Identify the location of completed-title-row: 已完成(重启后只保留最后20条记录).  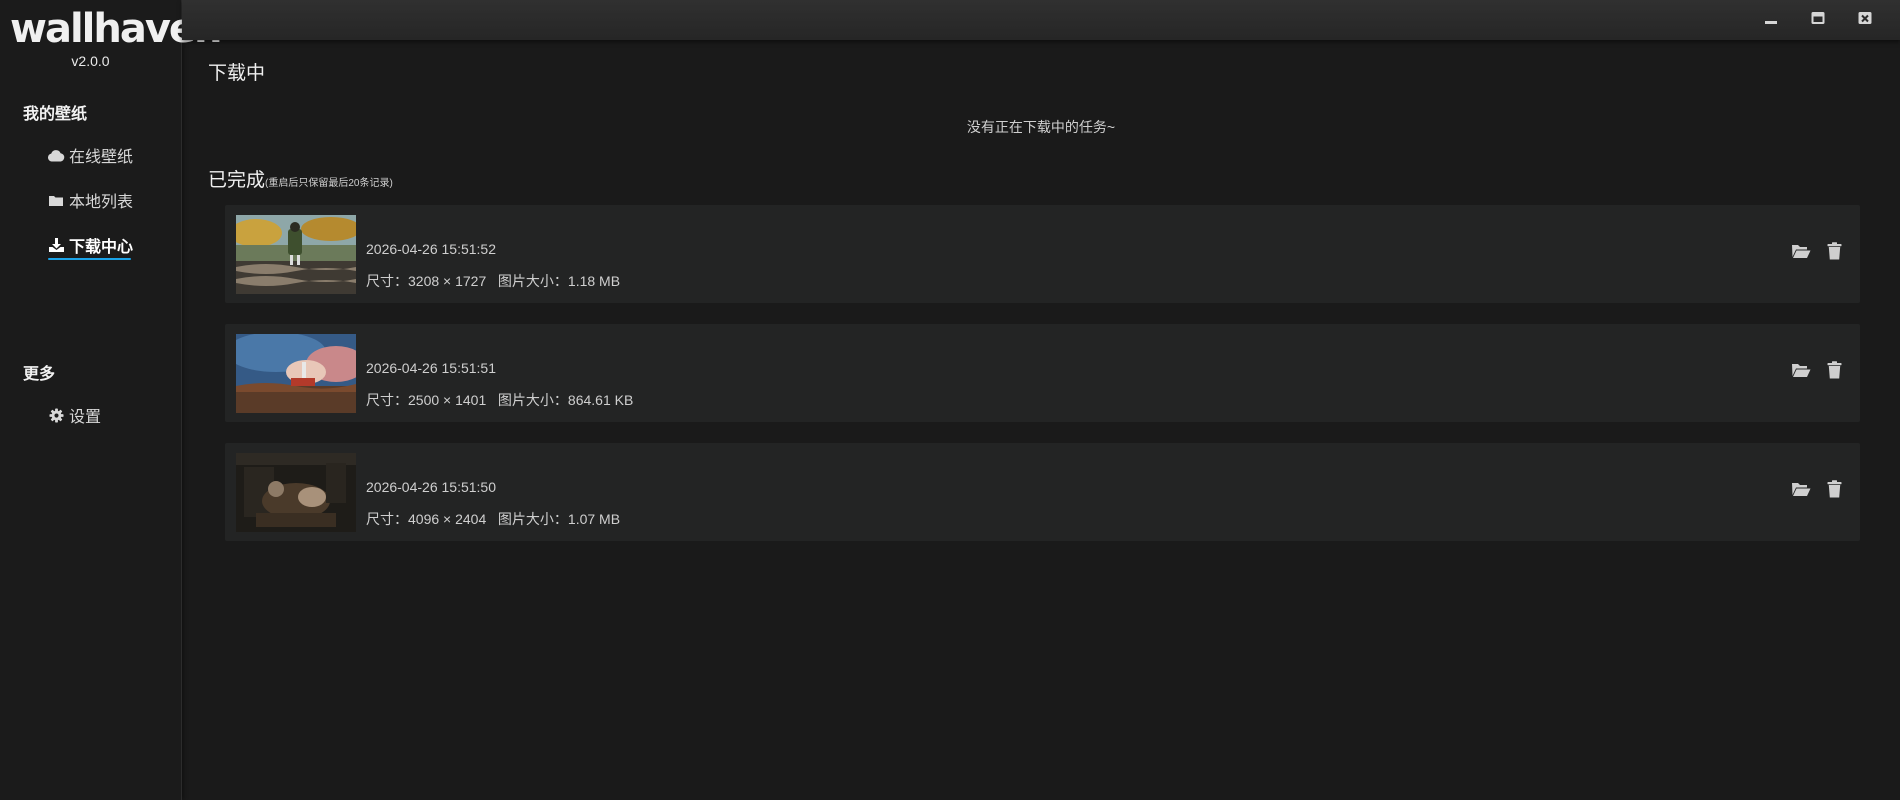
(300, 178).